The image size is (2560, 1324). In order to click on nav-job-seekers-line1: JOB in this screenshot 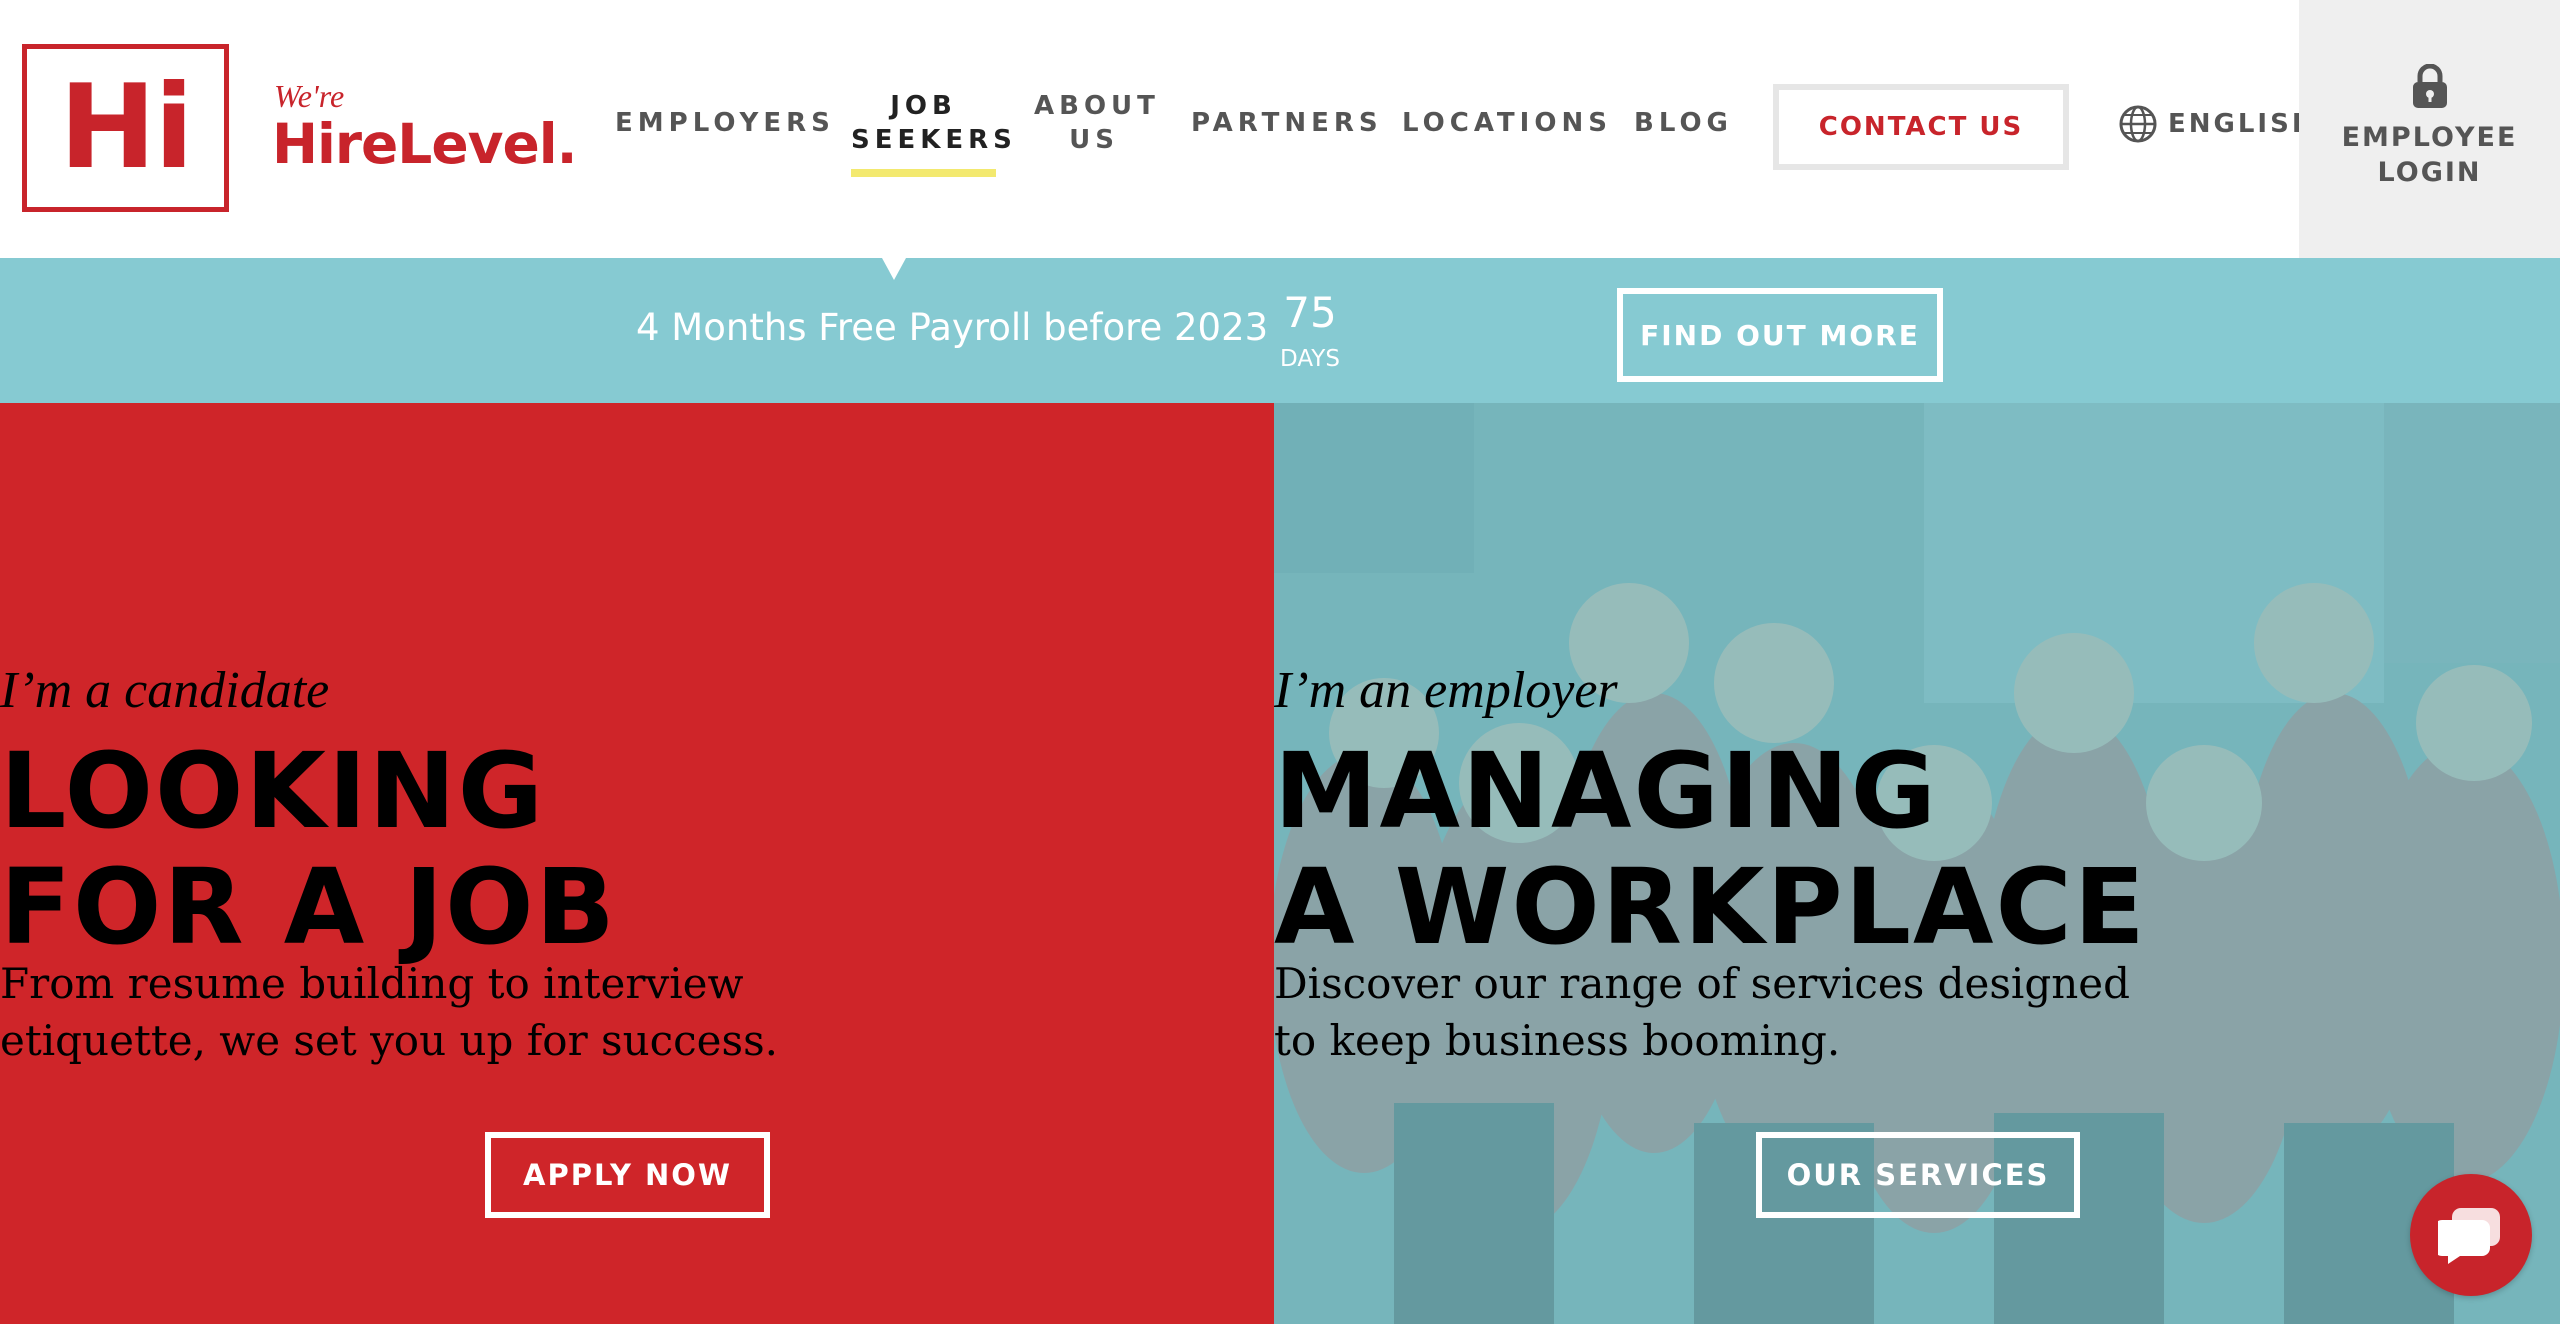, I will do `click(923, 106)`.